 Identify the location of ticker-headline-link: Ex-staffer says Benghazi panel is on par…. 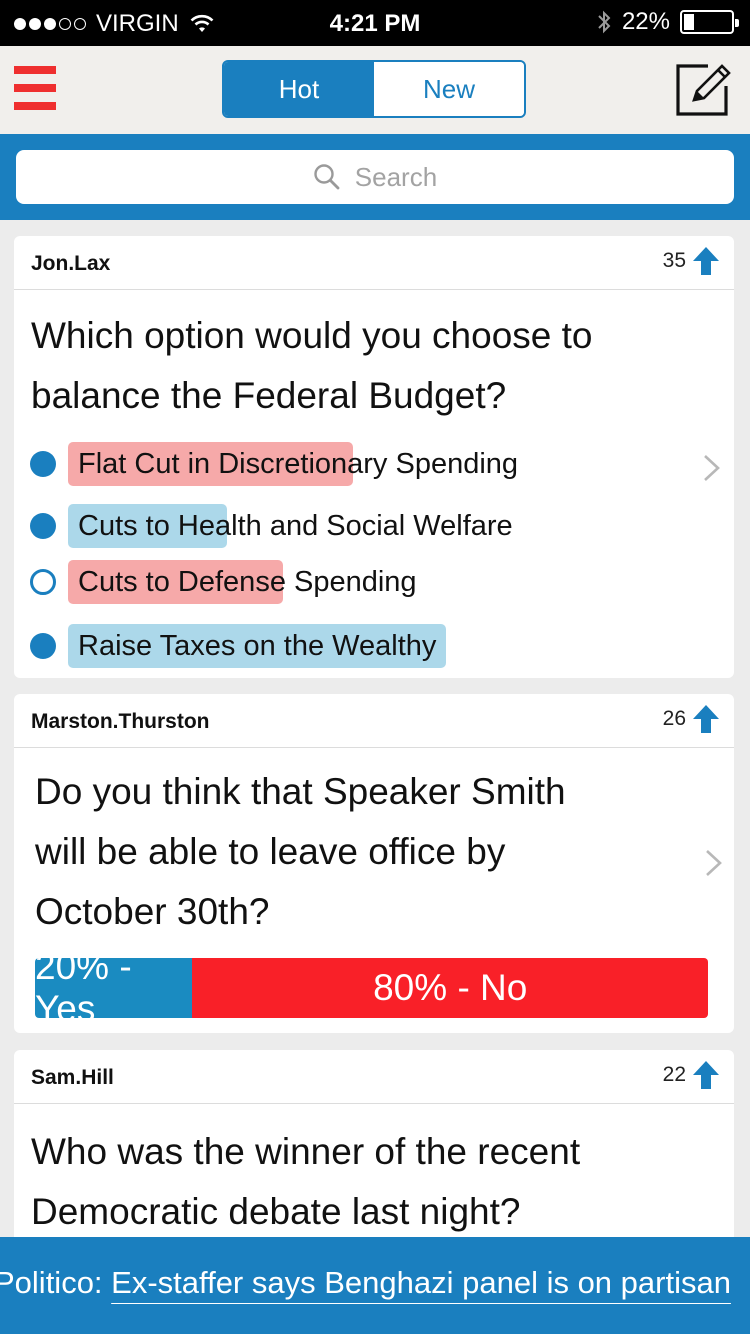
(421, 1282).